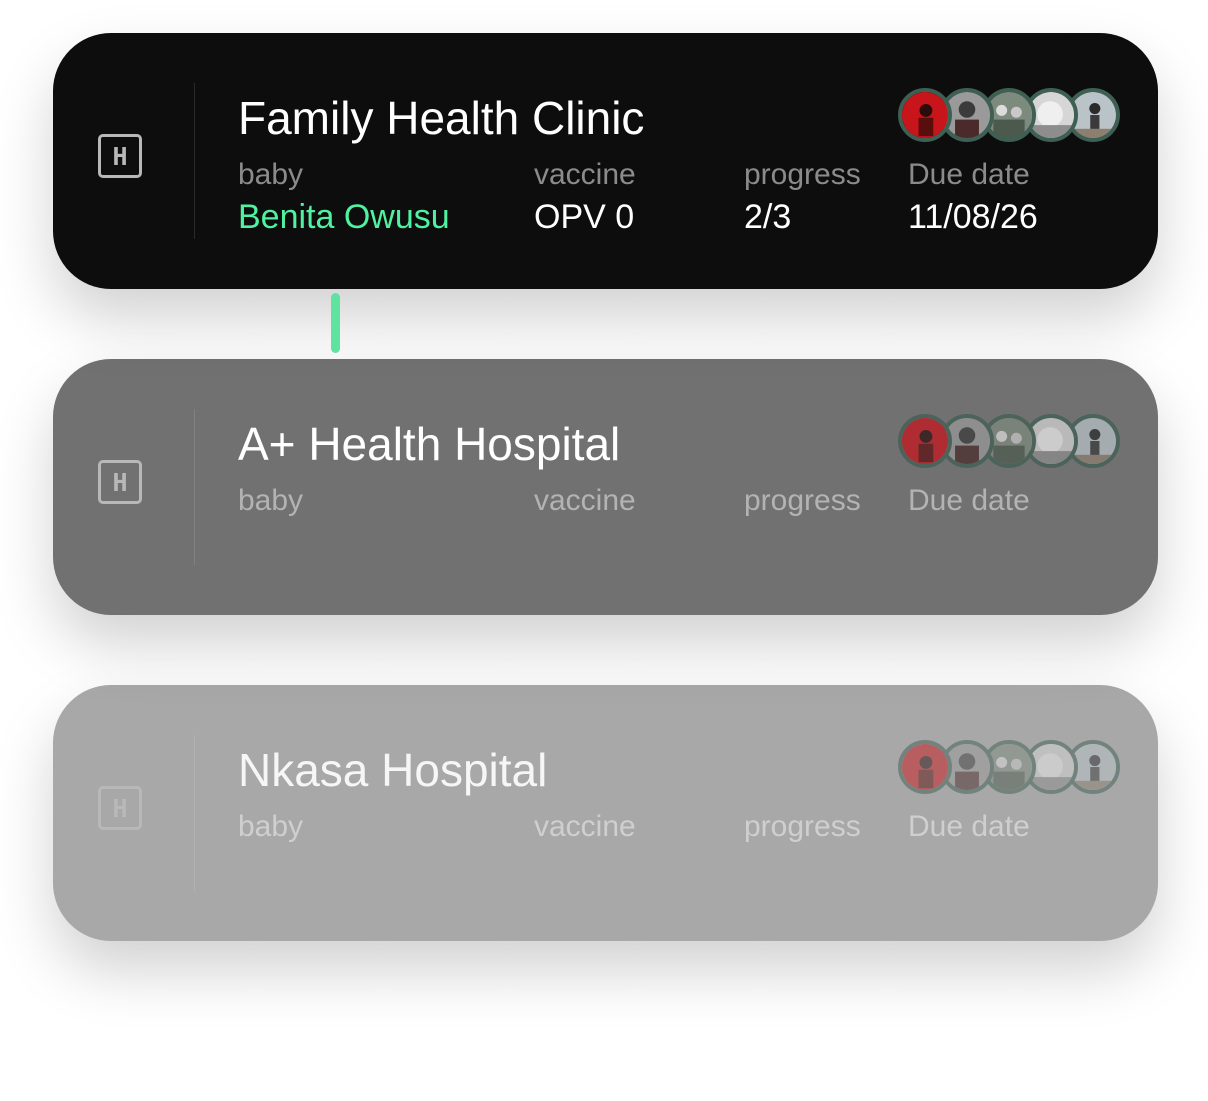 The width and height of the screenshot is (1208, 1101). I want to click on clinic-title: A+ Health Hospital, so click(429, 444).